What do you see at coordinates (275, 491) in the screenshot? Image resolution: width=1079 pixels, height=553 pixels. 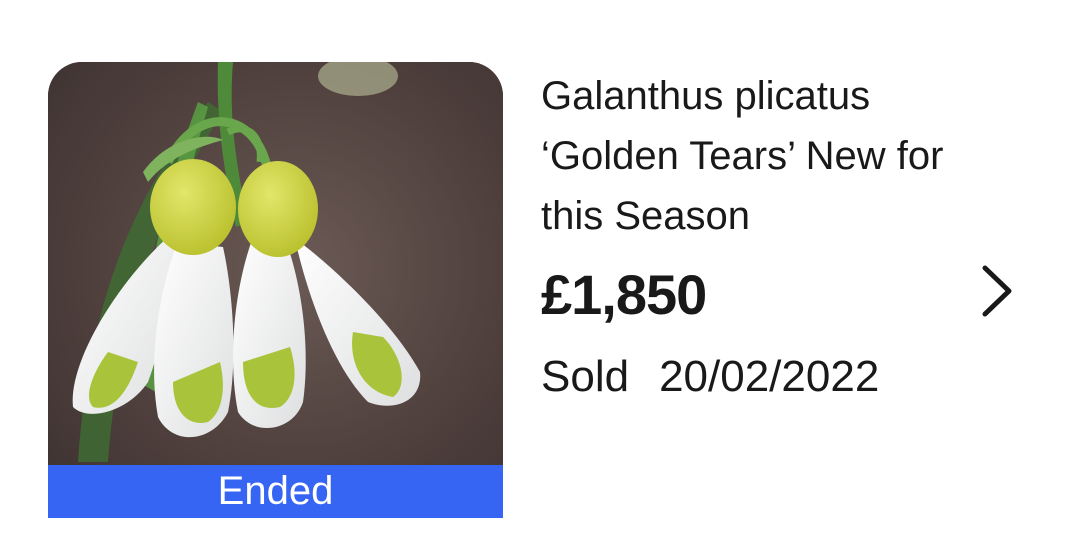 I see `ended-badge: Ended` at bounding box center [275, 491].